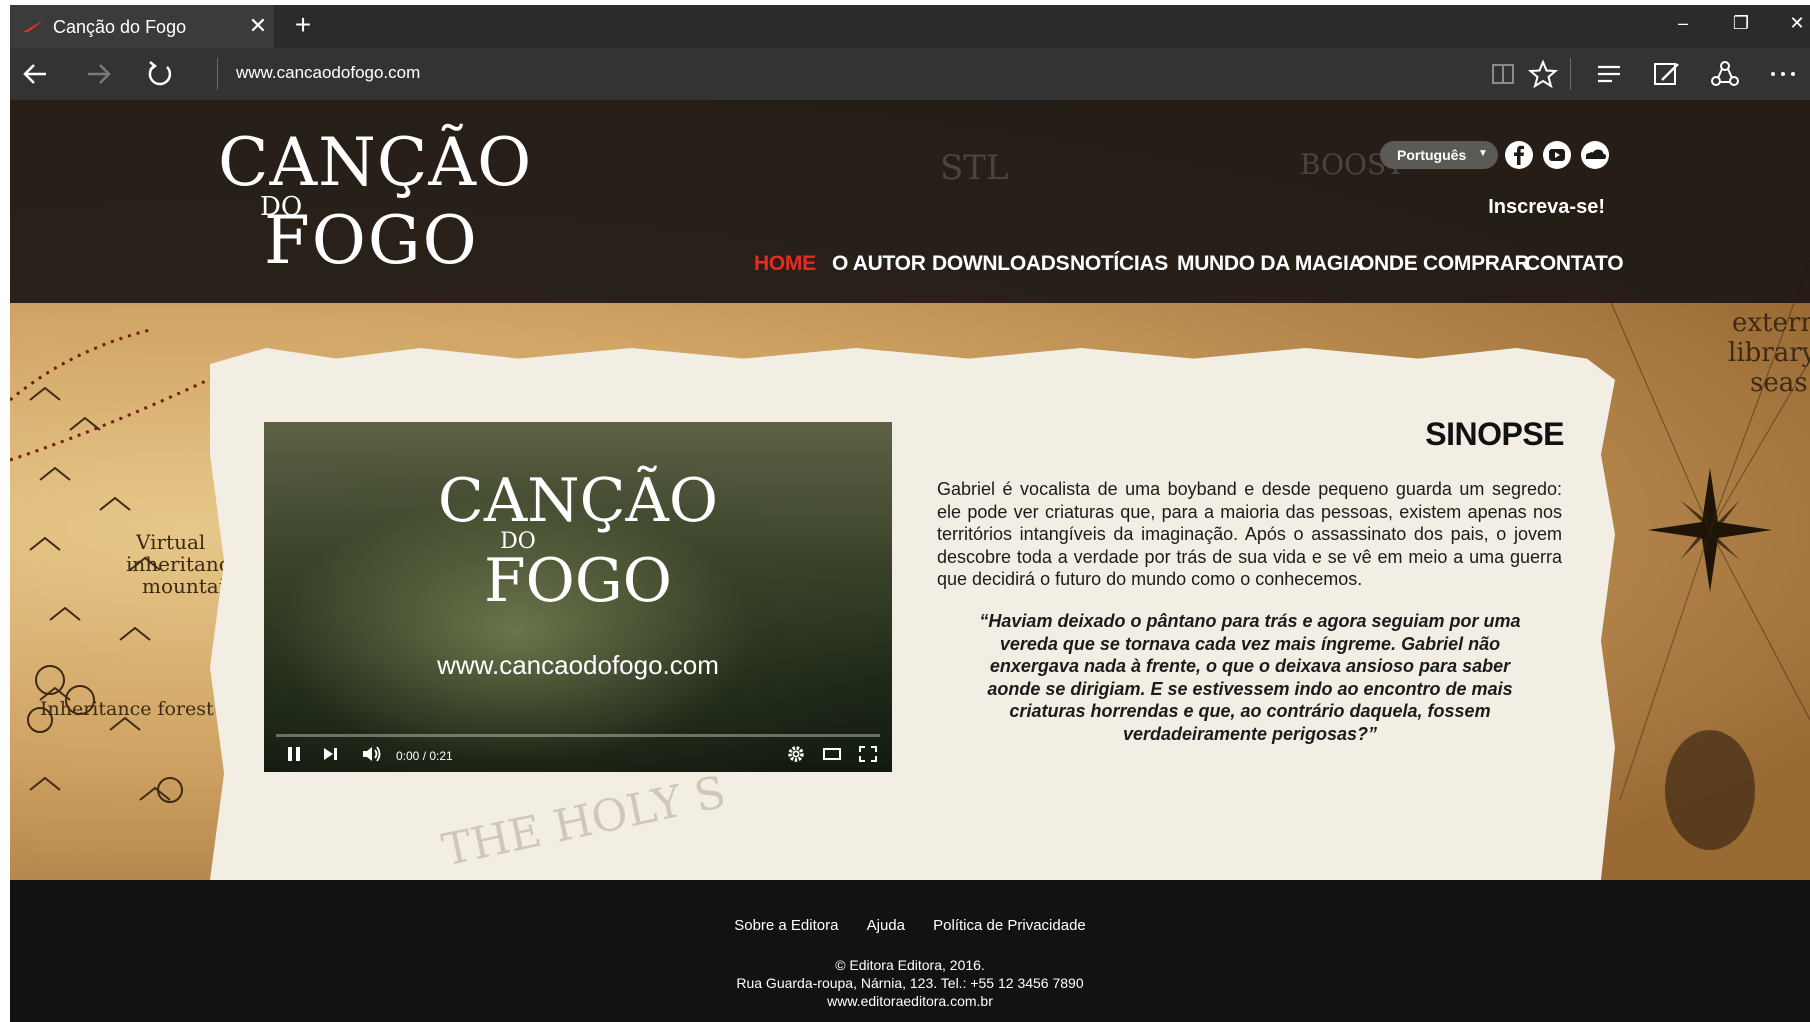 The width and height of the screenshot is (1810, 1022). What do you see at coordinates (294, 754) in the screenshot?
I see `pause-icon` at bounding box center [294, 754].